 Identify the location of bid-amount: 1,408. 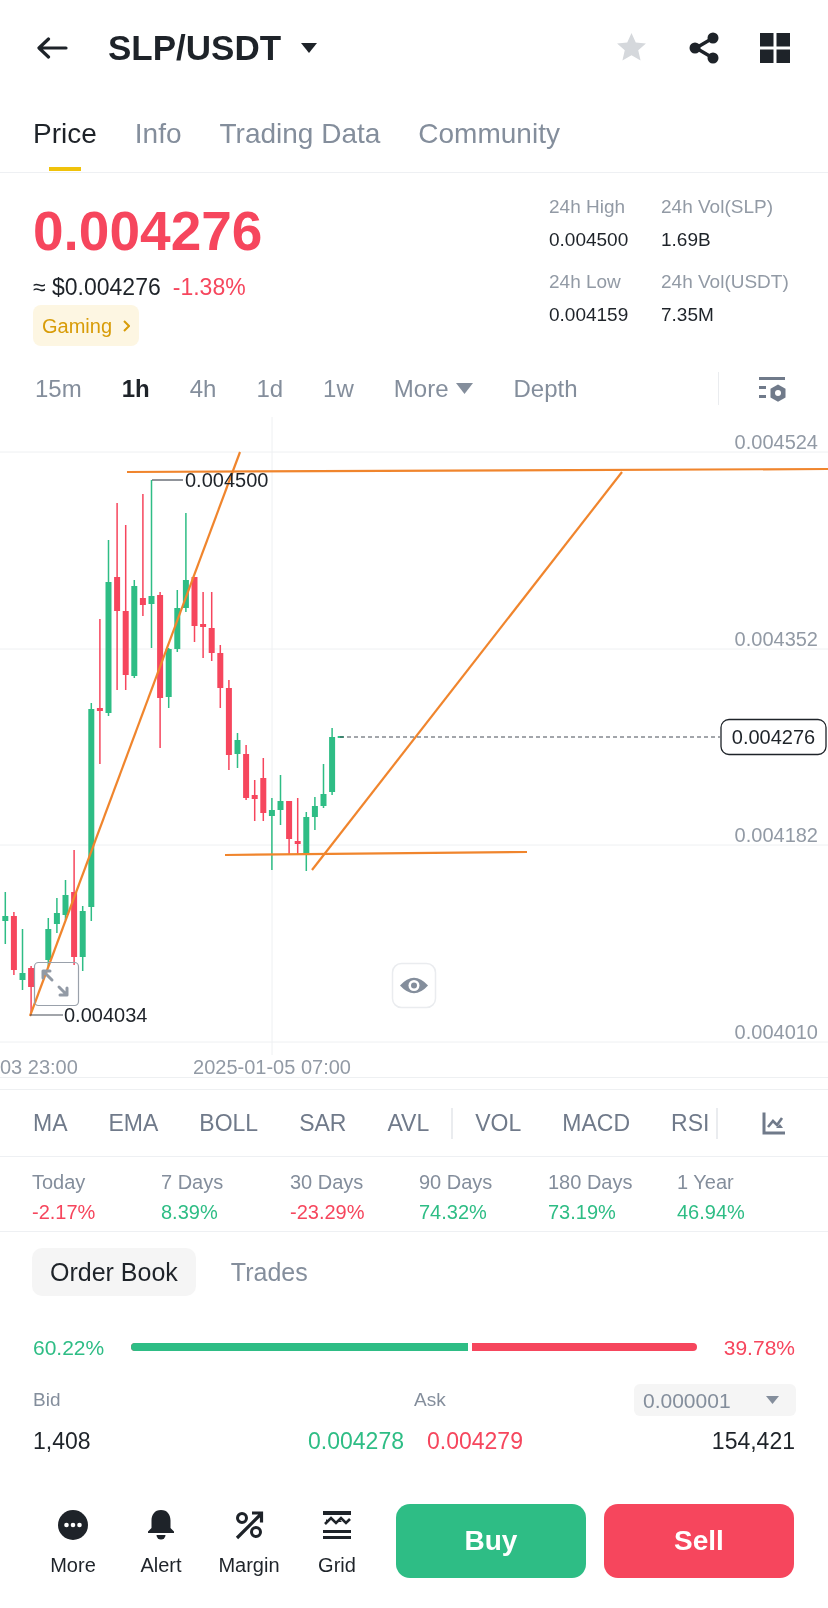
(62, 1441).